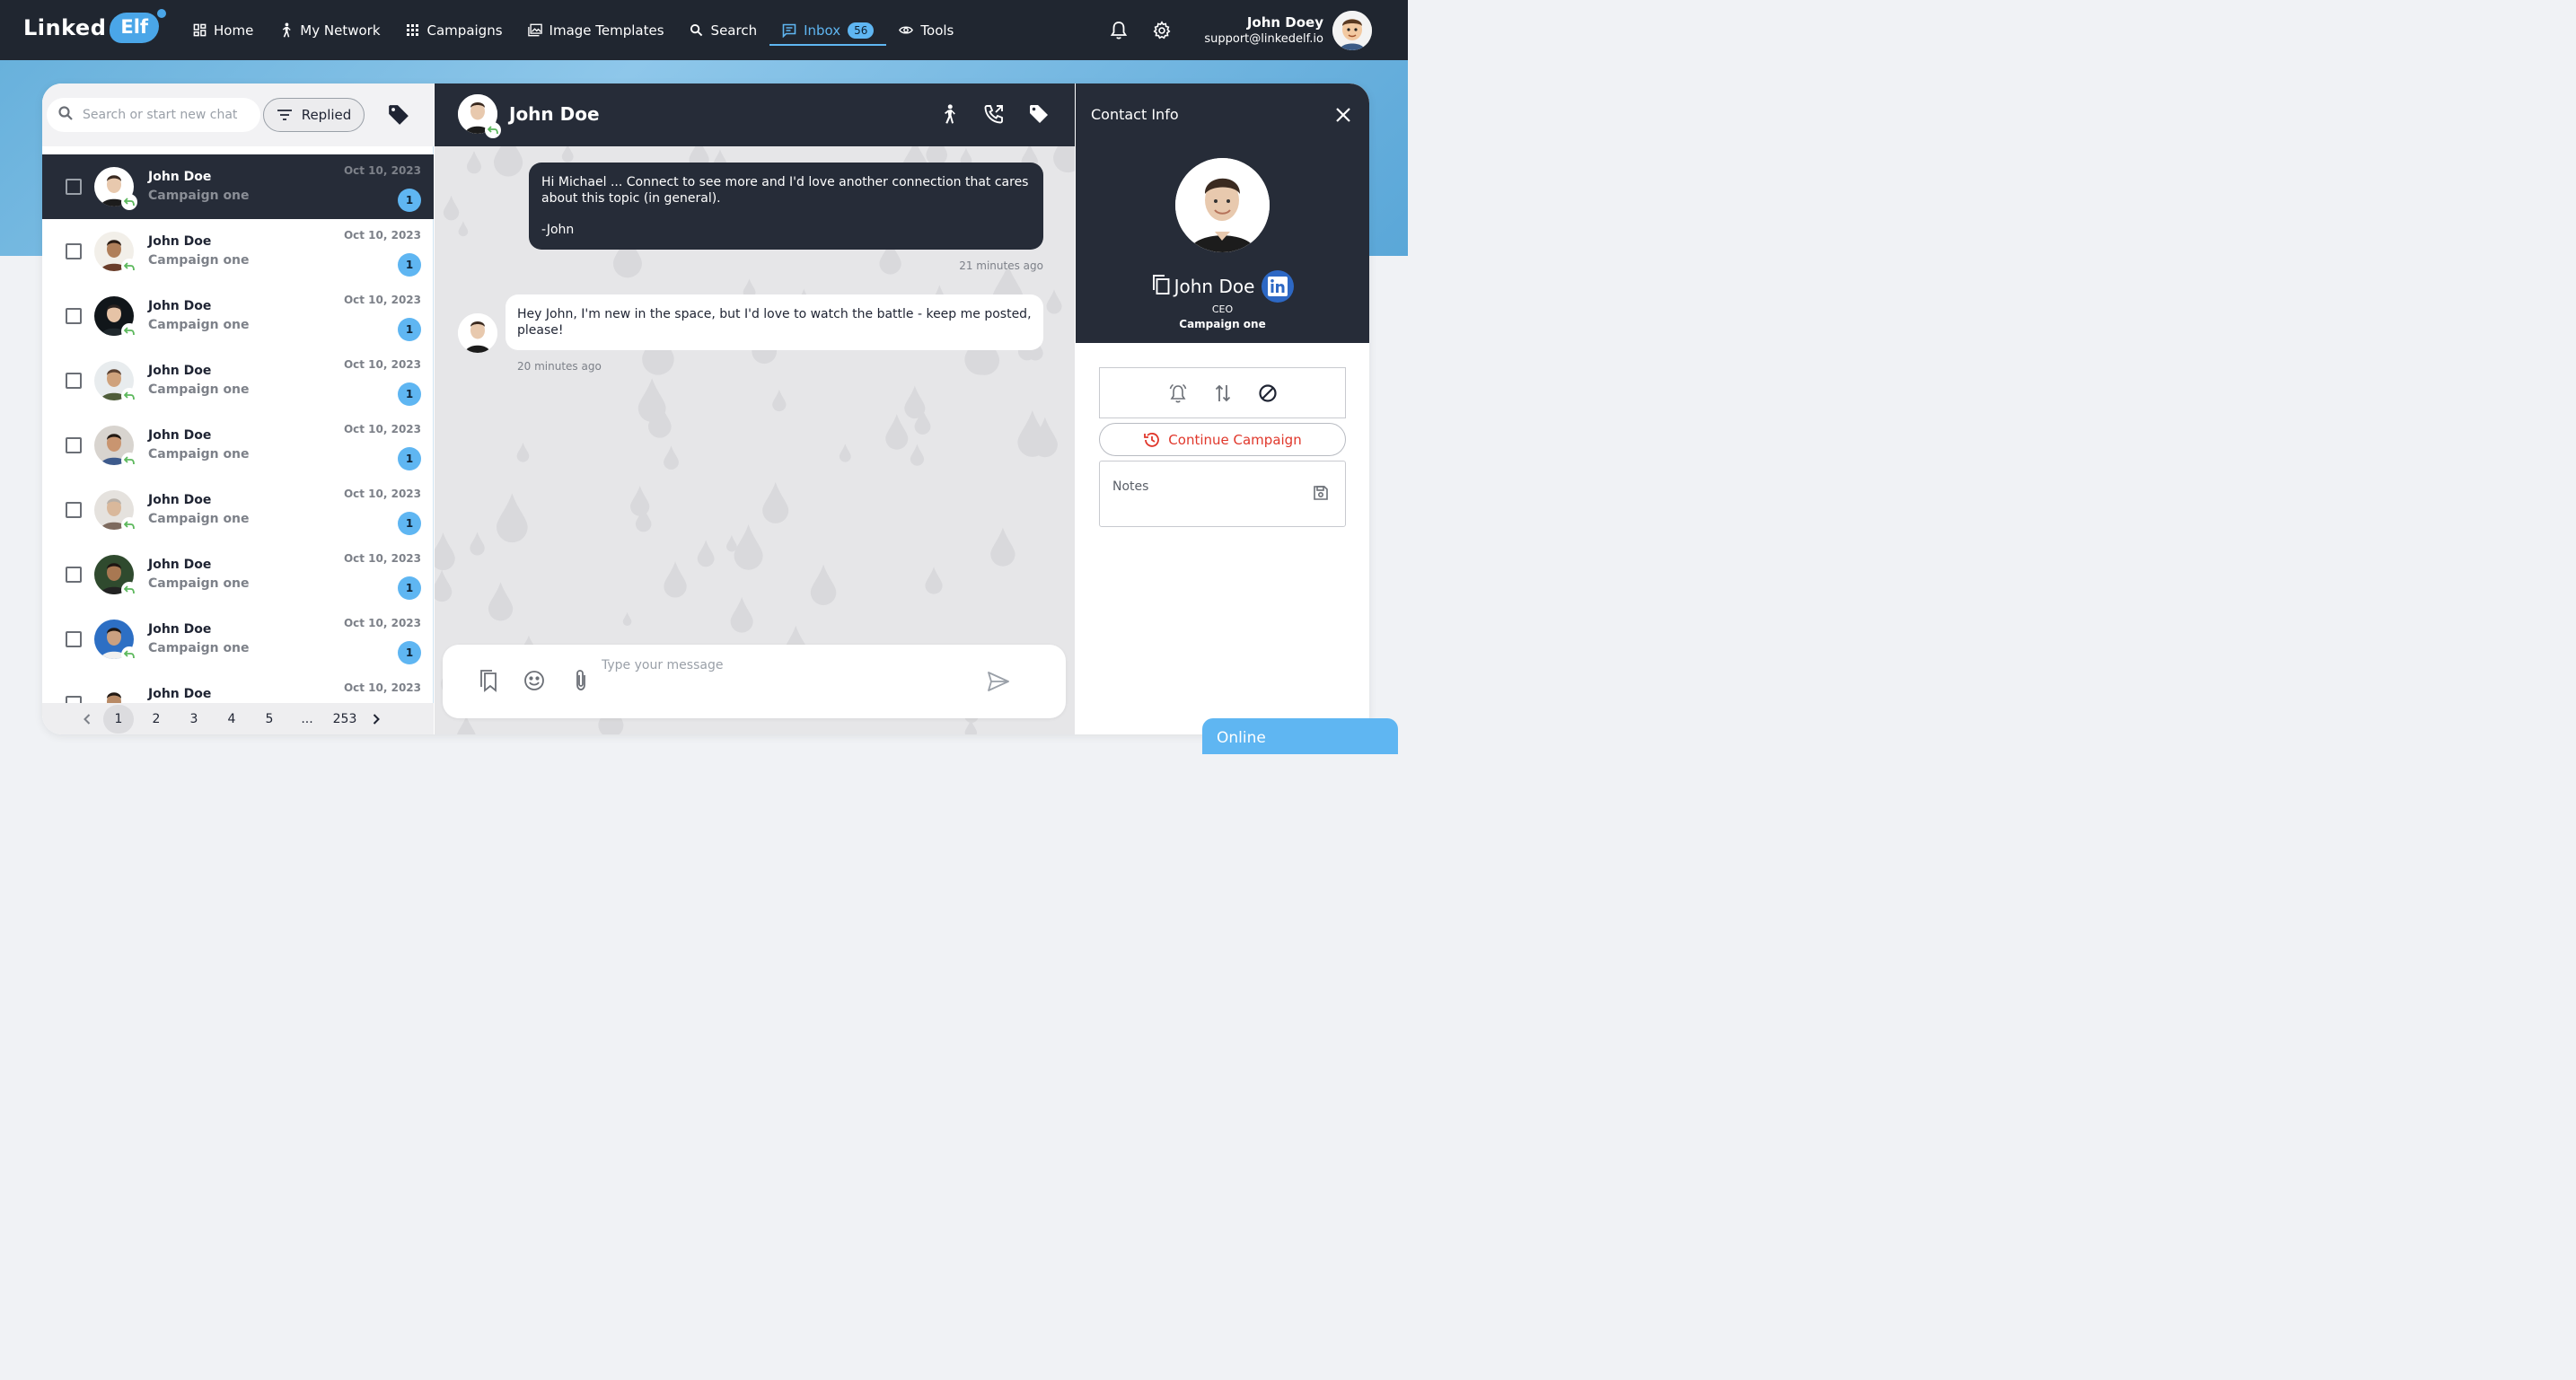  I want to click on user-avatar, so click(1352, 30).